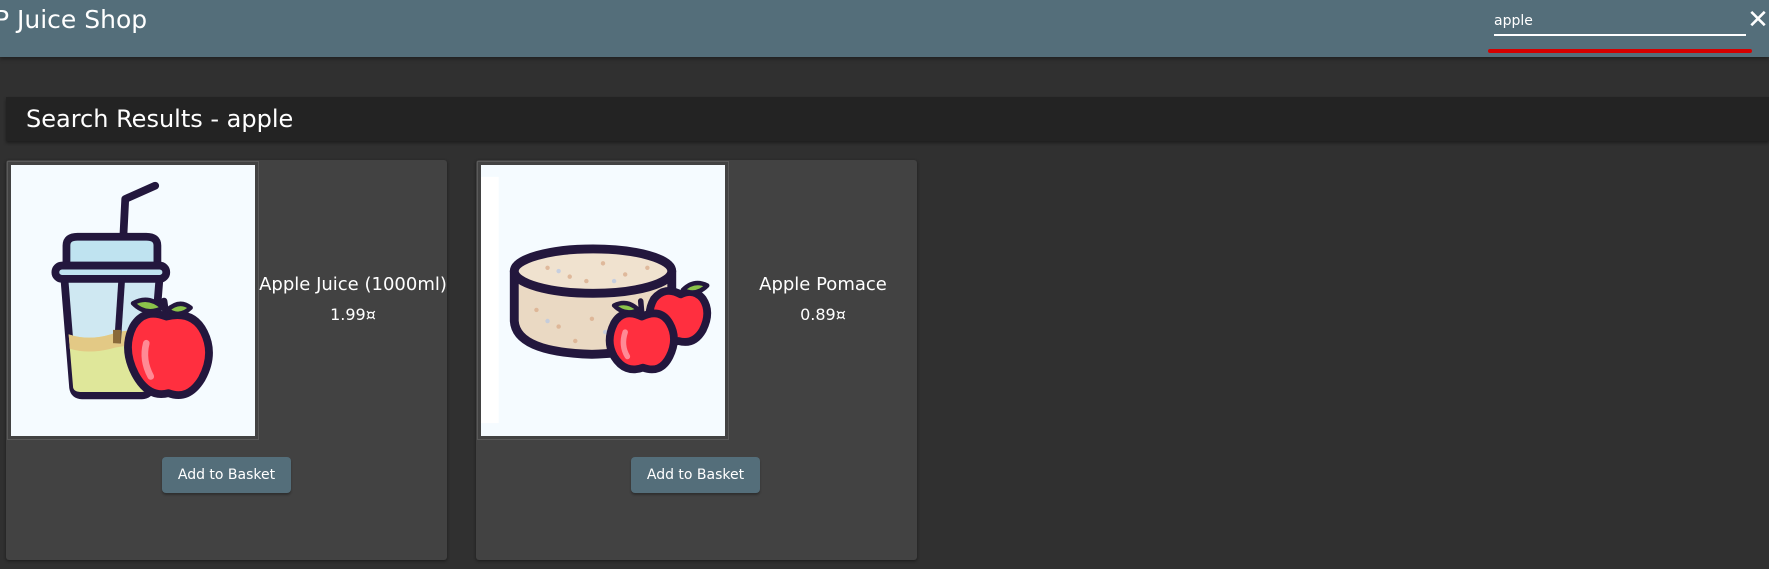 This screenshot has width=1769, height=569. What do you see at coordinates (1757, 20) in the screenshot?
I see `close-icon: ✕` at bounding box center [1757, 20].